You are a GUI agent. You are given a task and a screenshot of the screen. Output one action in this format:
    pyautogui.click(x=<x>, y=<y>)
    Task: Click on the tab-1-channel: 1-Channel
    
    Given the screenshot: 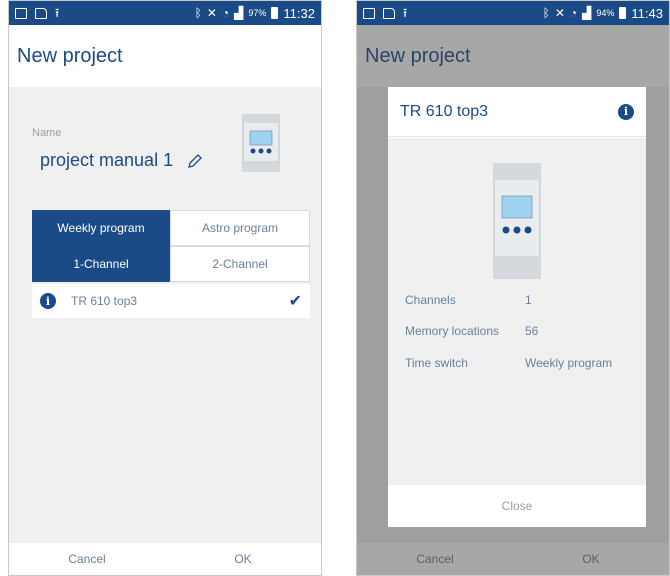 What is the action you would take?
    pyautogui.click(x=101, y=264)
    